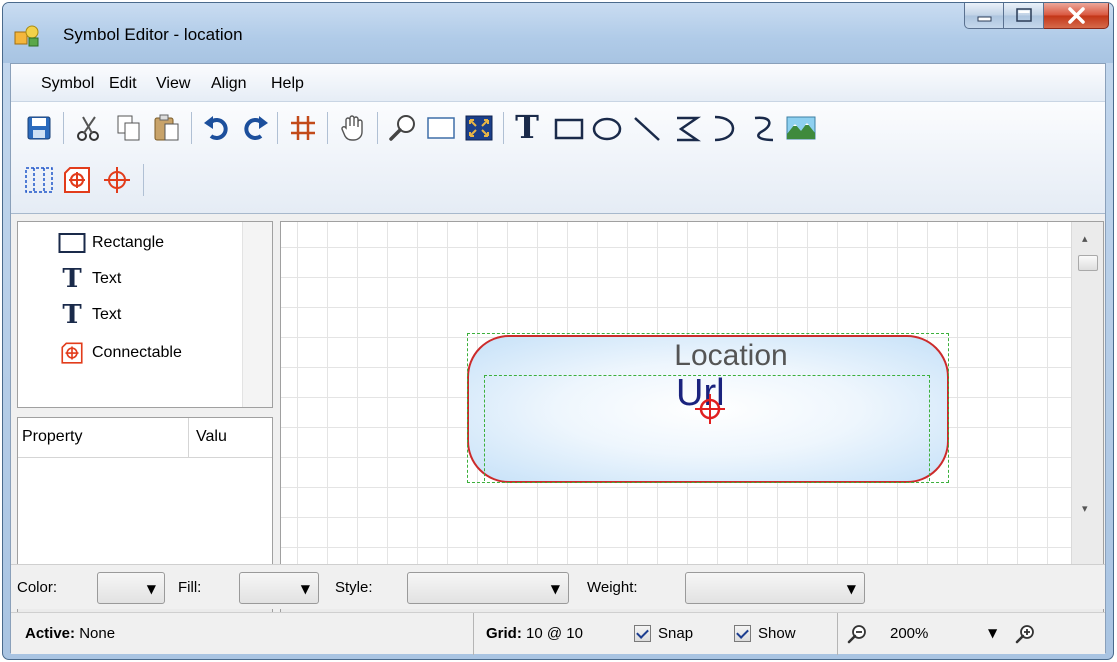 The height and width of the screenshot is (662, 1117). Describe the element at coordinates (37, 587) in the screenshot. I see `color-label: Color:` at that location.